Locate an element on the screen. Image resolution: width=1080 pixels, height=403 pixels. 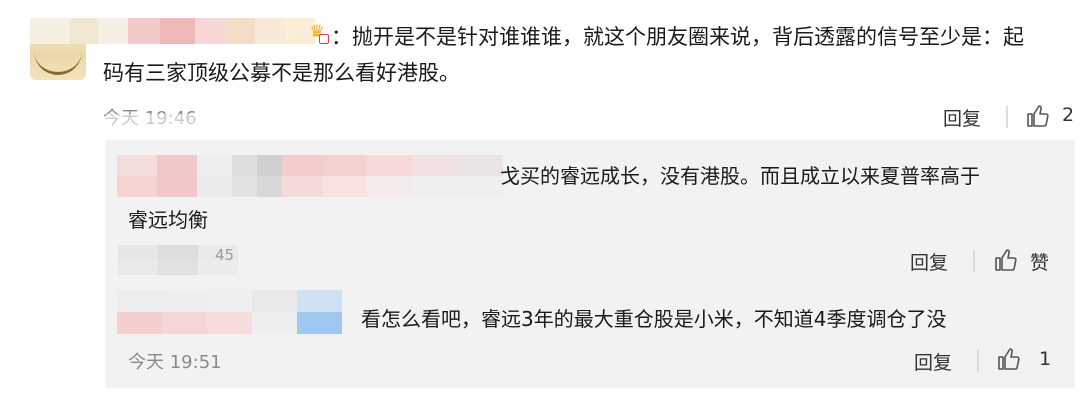
main-comment-line1: ：抛开是不是针对谁谁谁，就这个朋友圈来说，背后透露的信号至少是：起 is located at coordinates (677, 37).